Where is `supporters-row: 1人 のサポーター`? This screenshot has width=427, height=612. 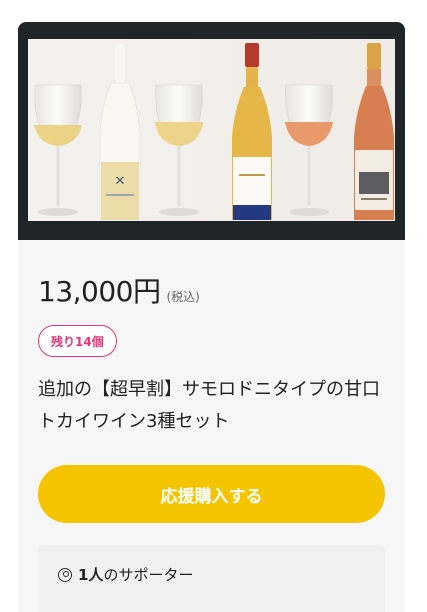 supporters-row: 1人 のサポーター is located at coordinates (125, 574).